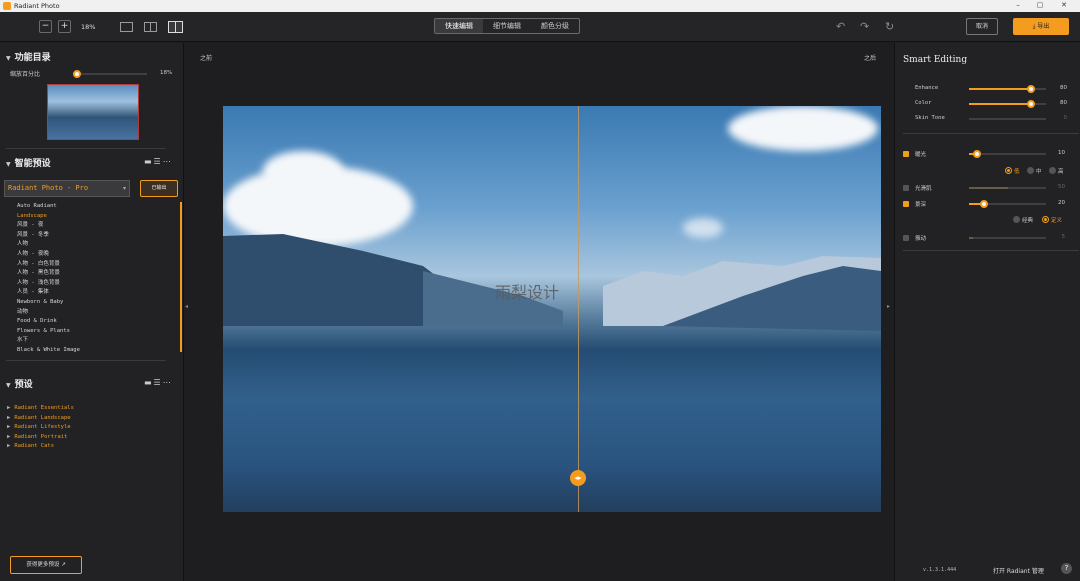 The height and width of the screenshot is (581, 1080). What do you see at coordinates (97, 274) in the screenshot?
I see `preset-list-item: 人物 - 黑色背景` at bounding box center [97, 274].